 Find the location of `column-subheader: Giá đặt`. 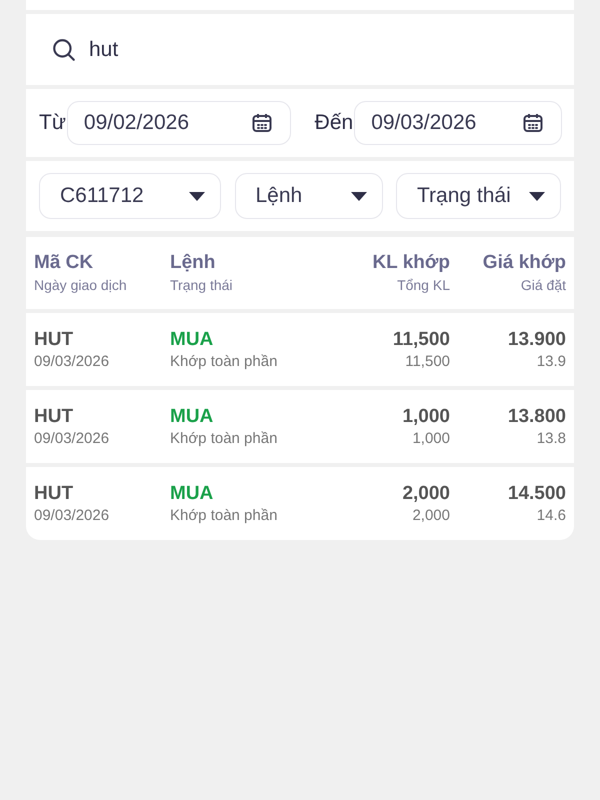

column-subheader: Giá đặt is located at coordinates (543, 285).